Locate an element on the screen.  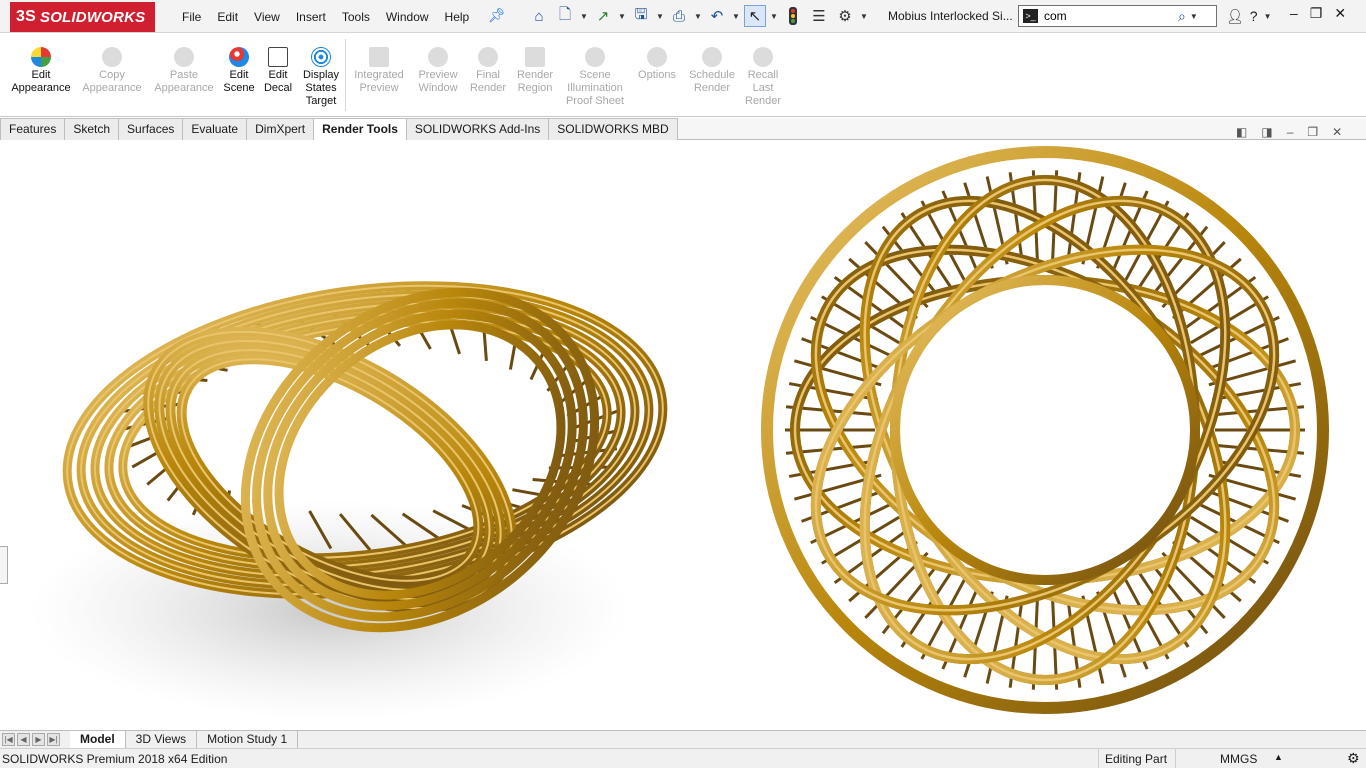
tab-surfaces: Surfaces is located at coordinates (151, 129).